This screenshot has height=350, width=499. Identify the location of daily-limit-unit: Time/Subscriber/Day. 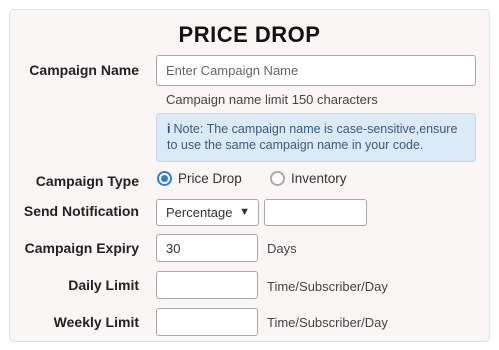
(327, 286).